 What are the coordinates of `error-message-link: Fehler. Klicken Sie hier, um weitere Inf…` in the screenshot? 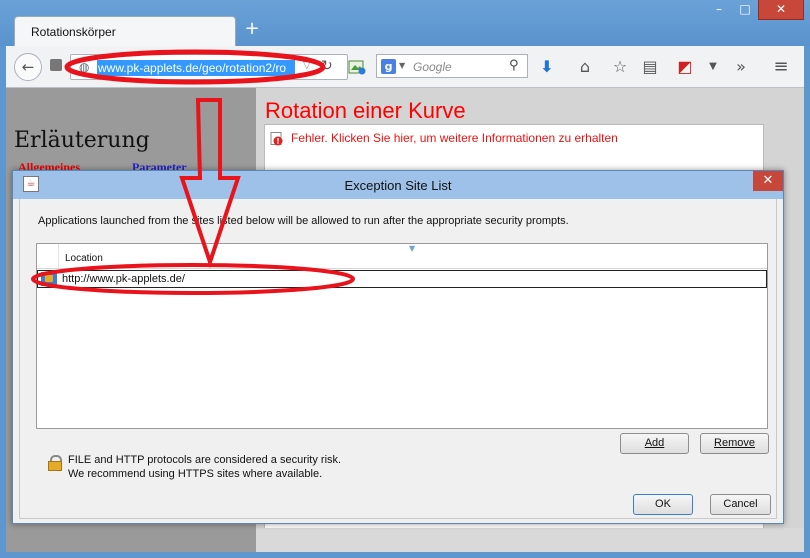 It's located at (454, 138).